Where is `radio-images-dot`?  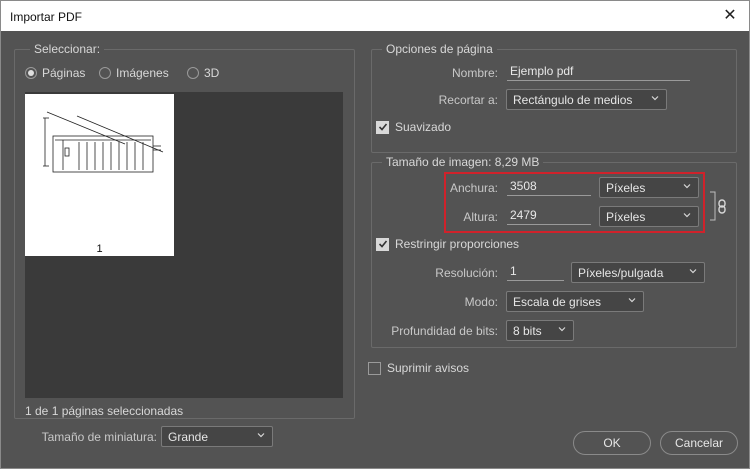
radio-images-dot is located at coordinates (105, 73).